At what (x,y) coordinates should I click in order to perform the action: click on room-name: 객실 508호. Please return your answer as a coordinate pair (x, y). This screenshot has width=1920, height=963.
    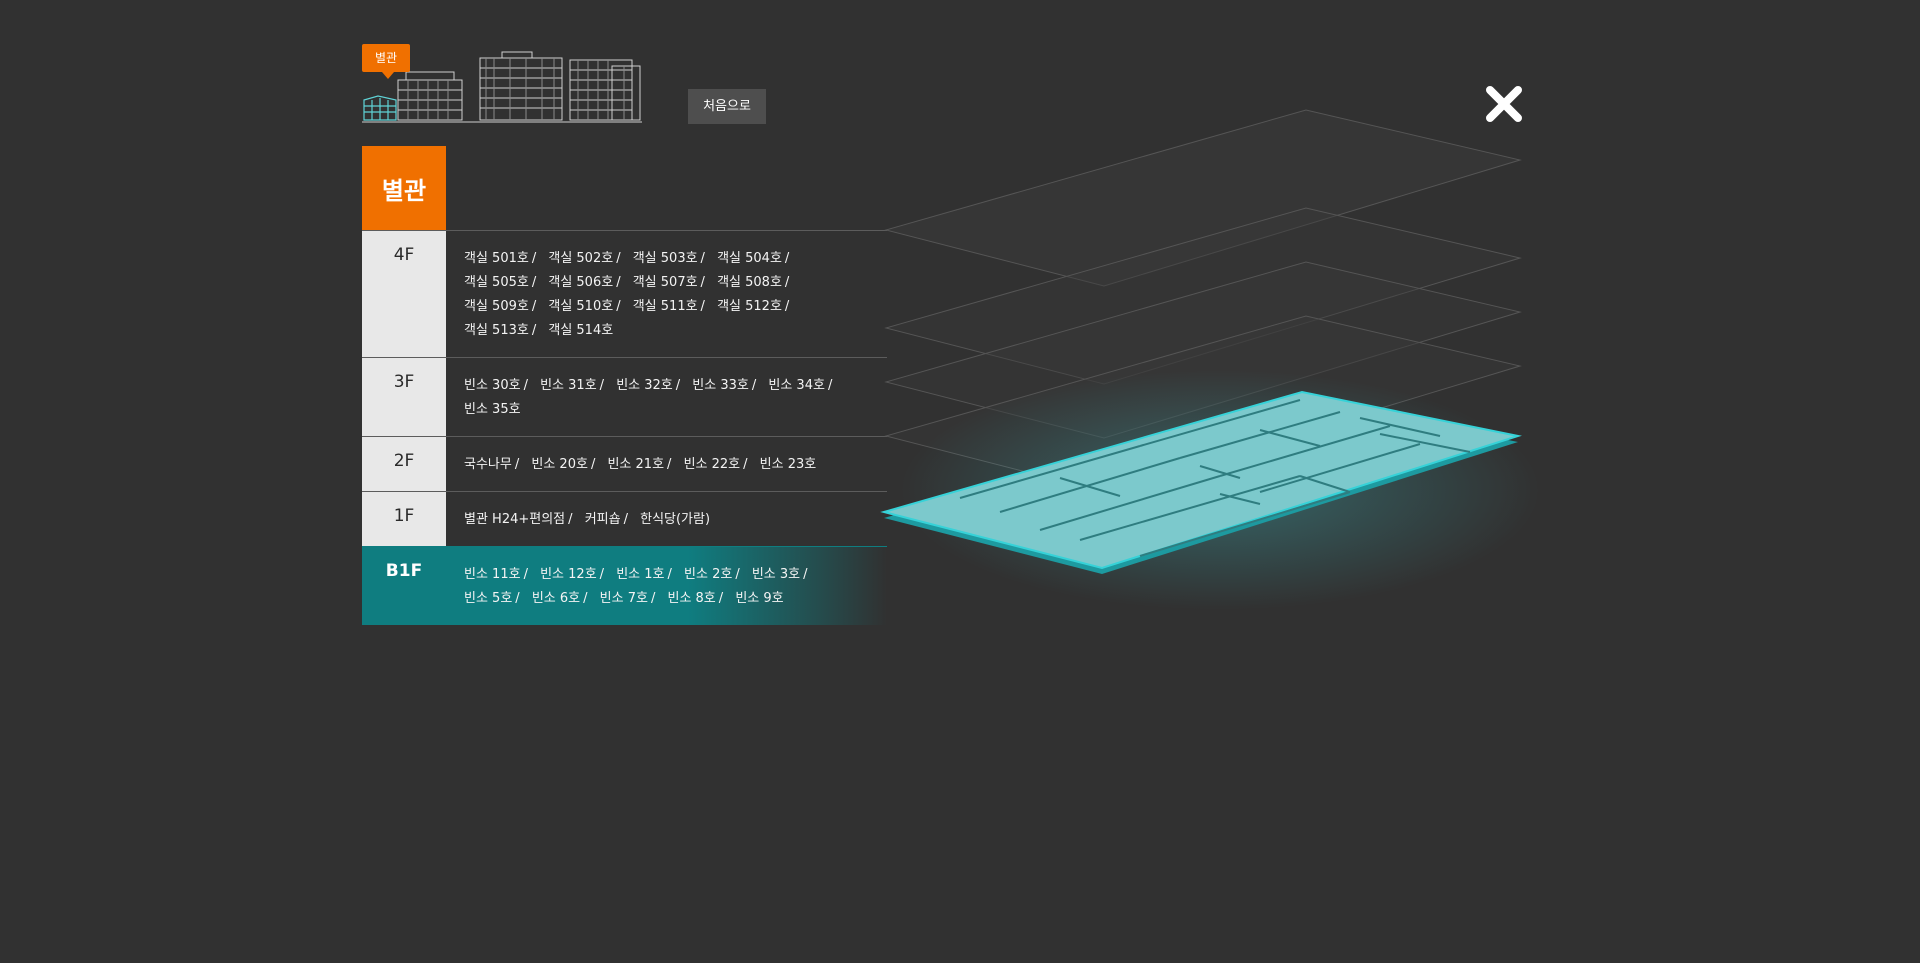
    Looking at the image, I should click on (749, 282).